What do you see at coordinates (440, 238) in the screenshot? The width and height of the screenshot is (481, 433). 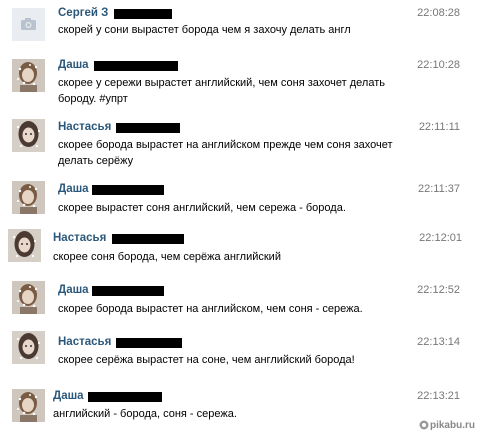 I see `message-time: 22:12:01` at bounding box center [440, 238].